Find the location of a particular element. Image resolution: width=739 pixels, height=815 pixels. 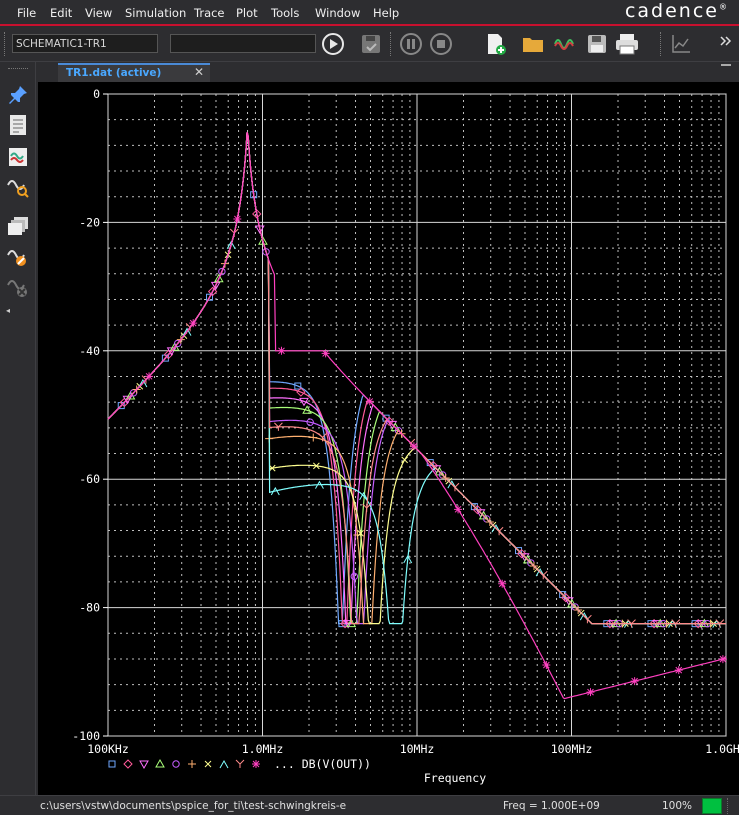

status-cursor-frequency: Freq = 1.000E+09 is located at coordinates (551, 806).